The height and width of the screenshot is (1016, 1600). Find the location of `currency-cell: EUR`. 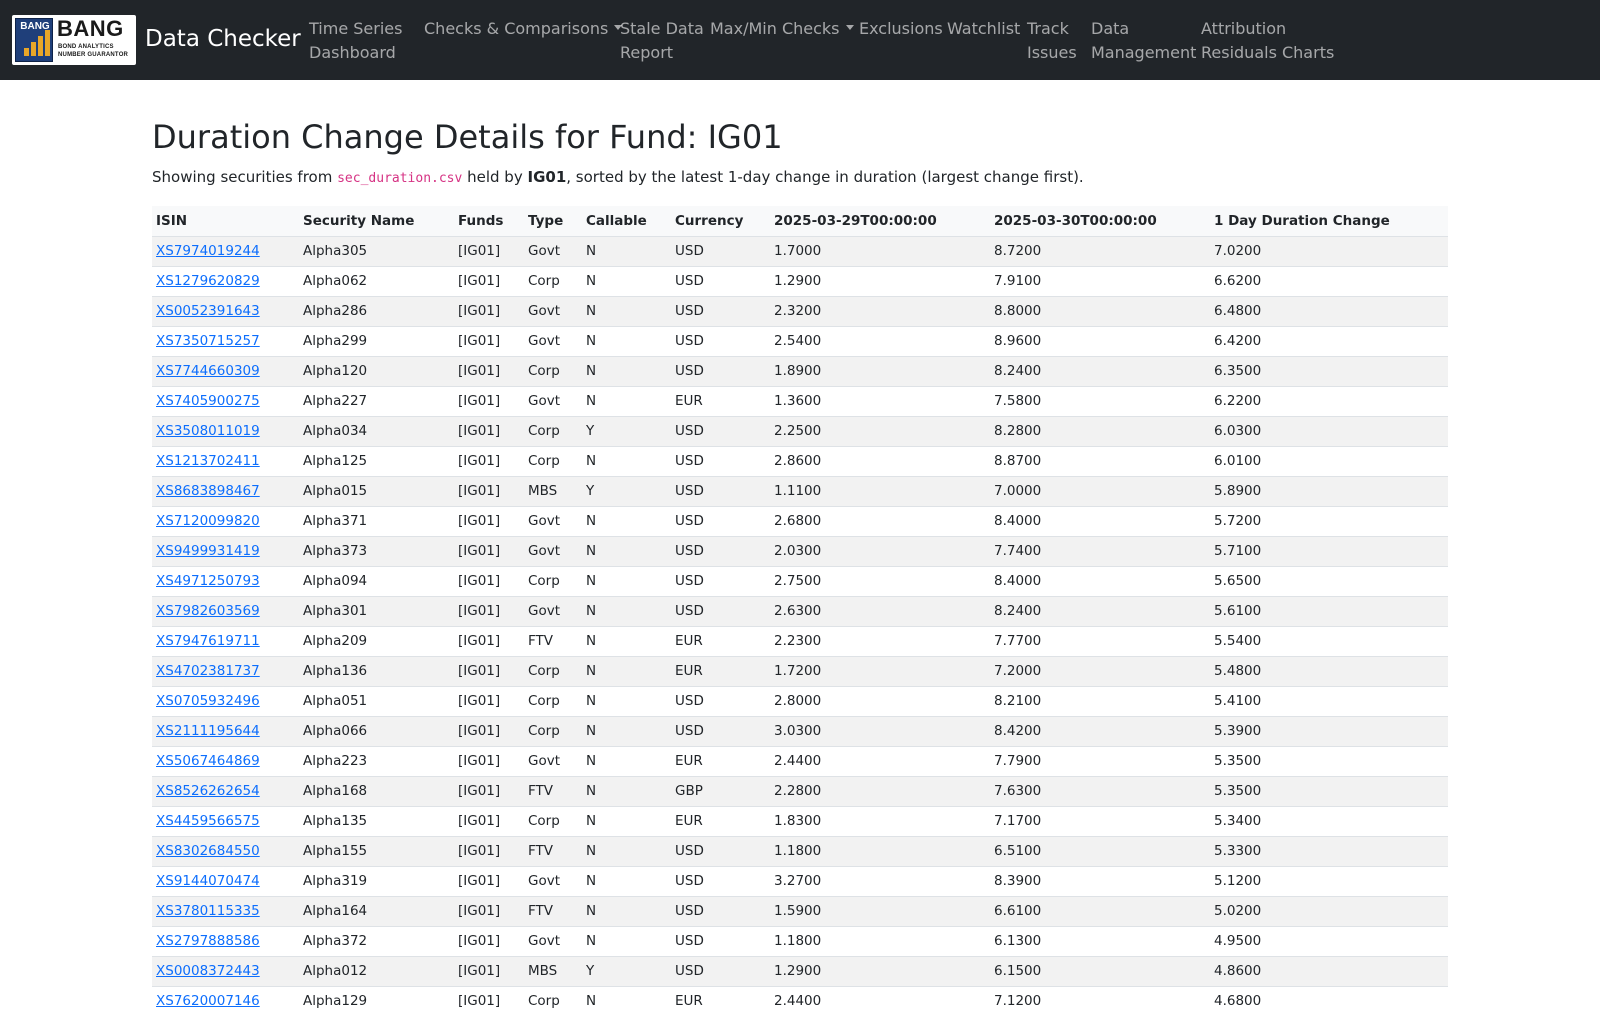

currency-cell: EUR is located at coordinates (720, 400).